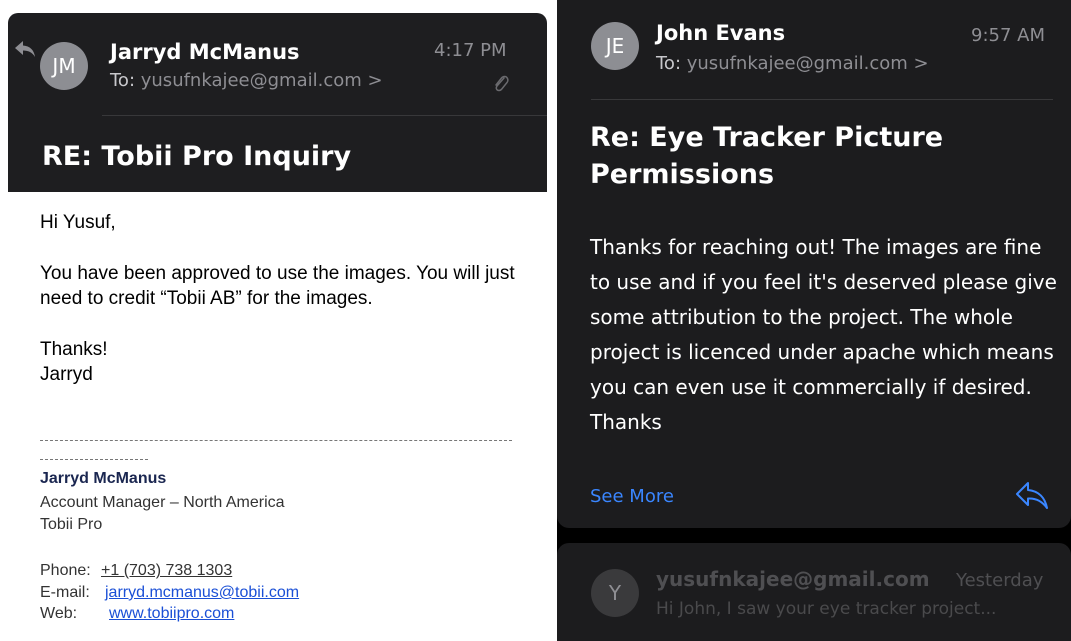 The width and height of the screenshot is (1071, 641). What do you see at coordinates (1000, 580) in the screenshot?
I see `email-time: Yesterday` at bounding box center [1000, 580].